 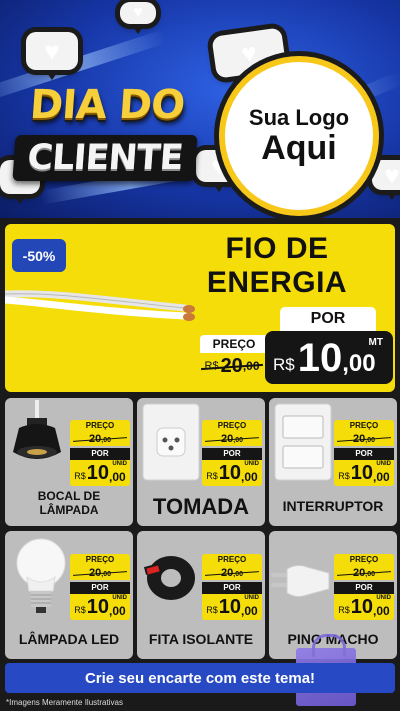 What do you see at coordinates (320, 358) in the screenshot?
I see `new-price-int: 10` at bounding box center [320, 358].